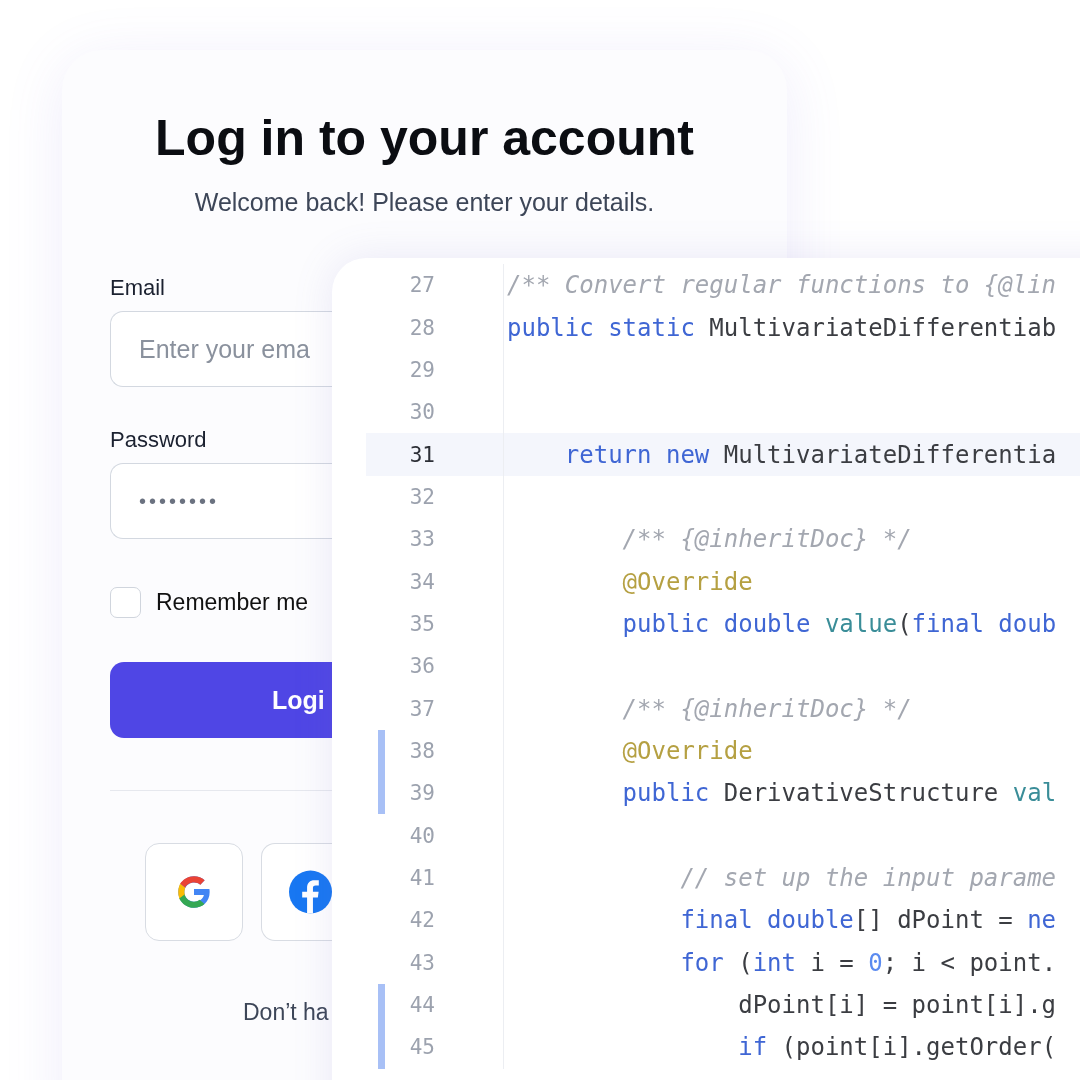 This screenshot has width=1080, height=1080. I want to click on code-line: public DerivativeStructure val, so click(839, 793).